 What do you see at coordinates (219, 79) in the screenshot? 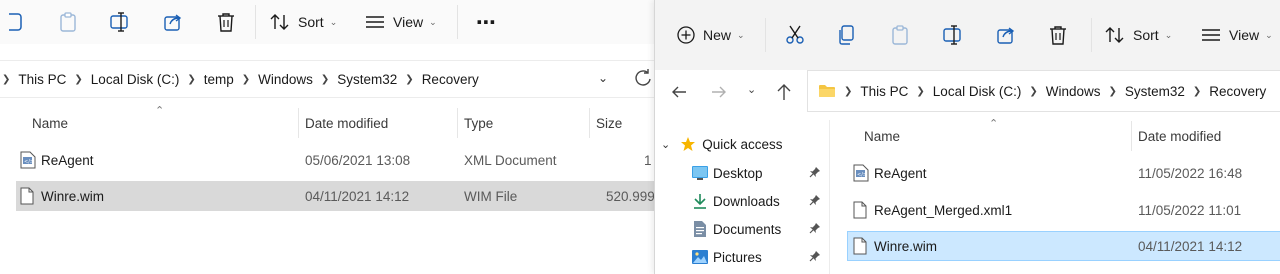
I see `breadcrumb-item: temp` at bounding box center [219, 79].